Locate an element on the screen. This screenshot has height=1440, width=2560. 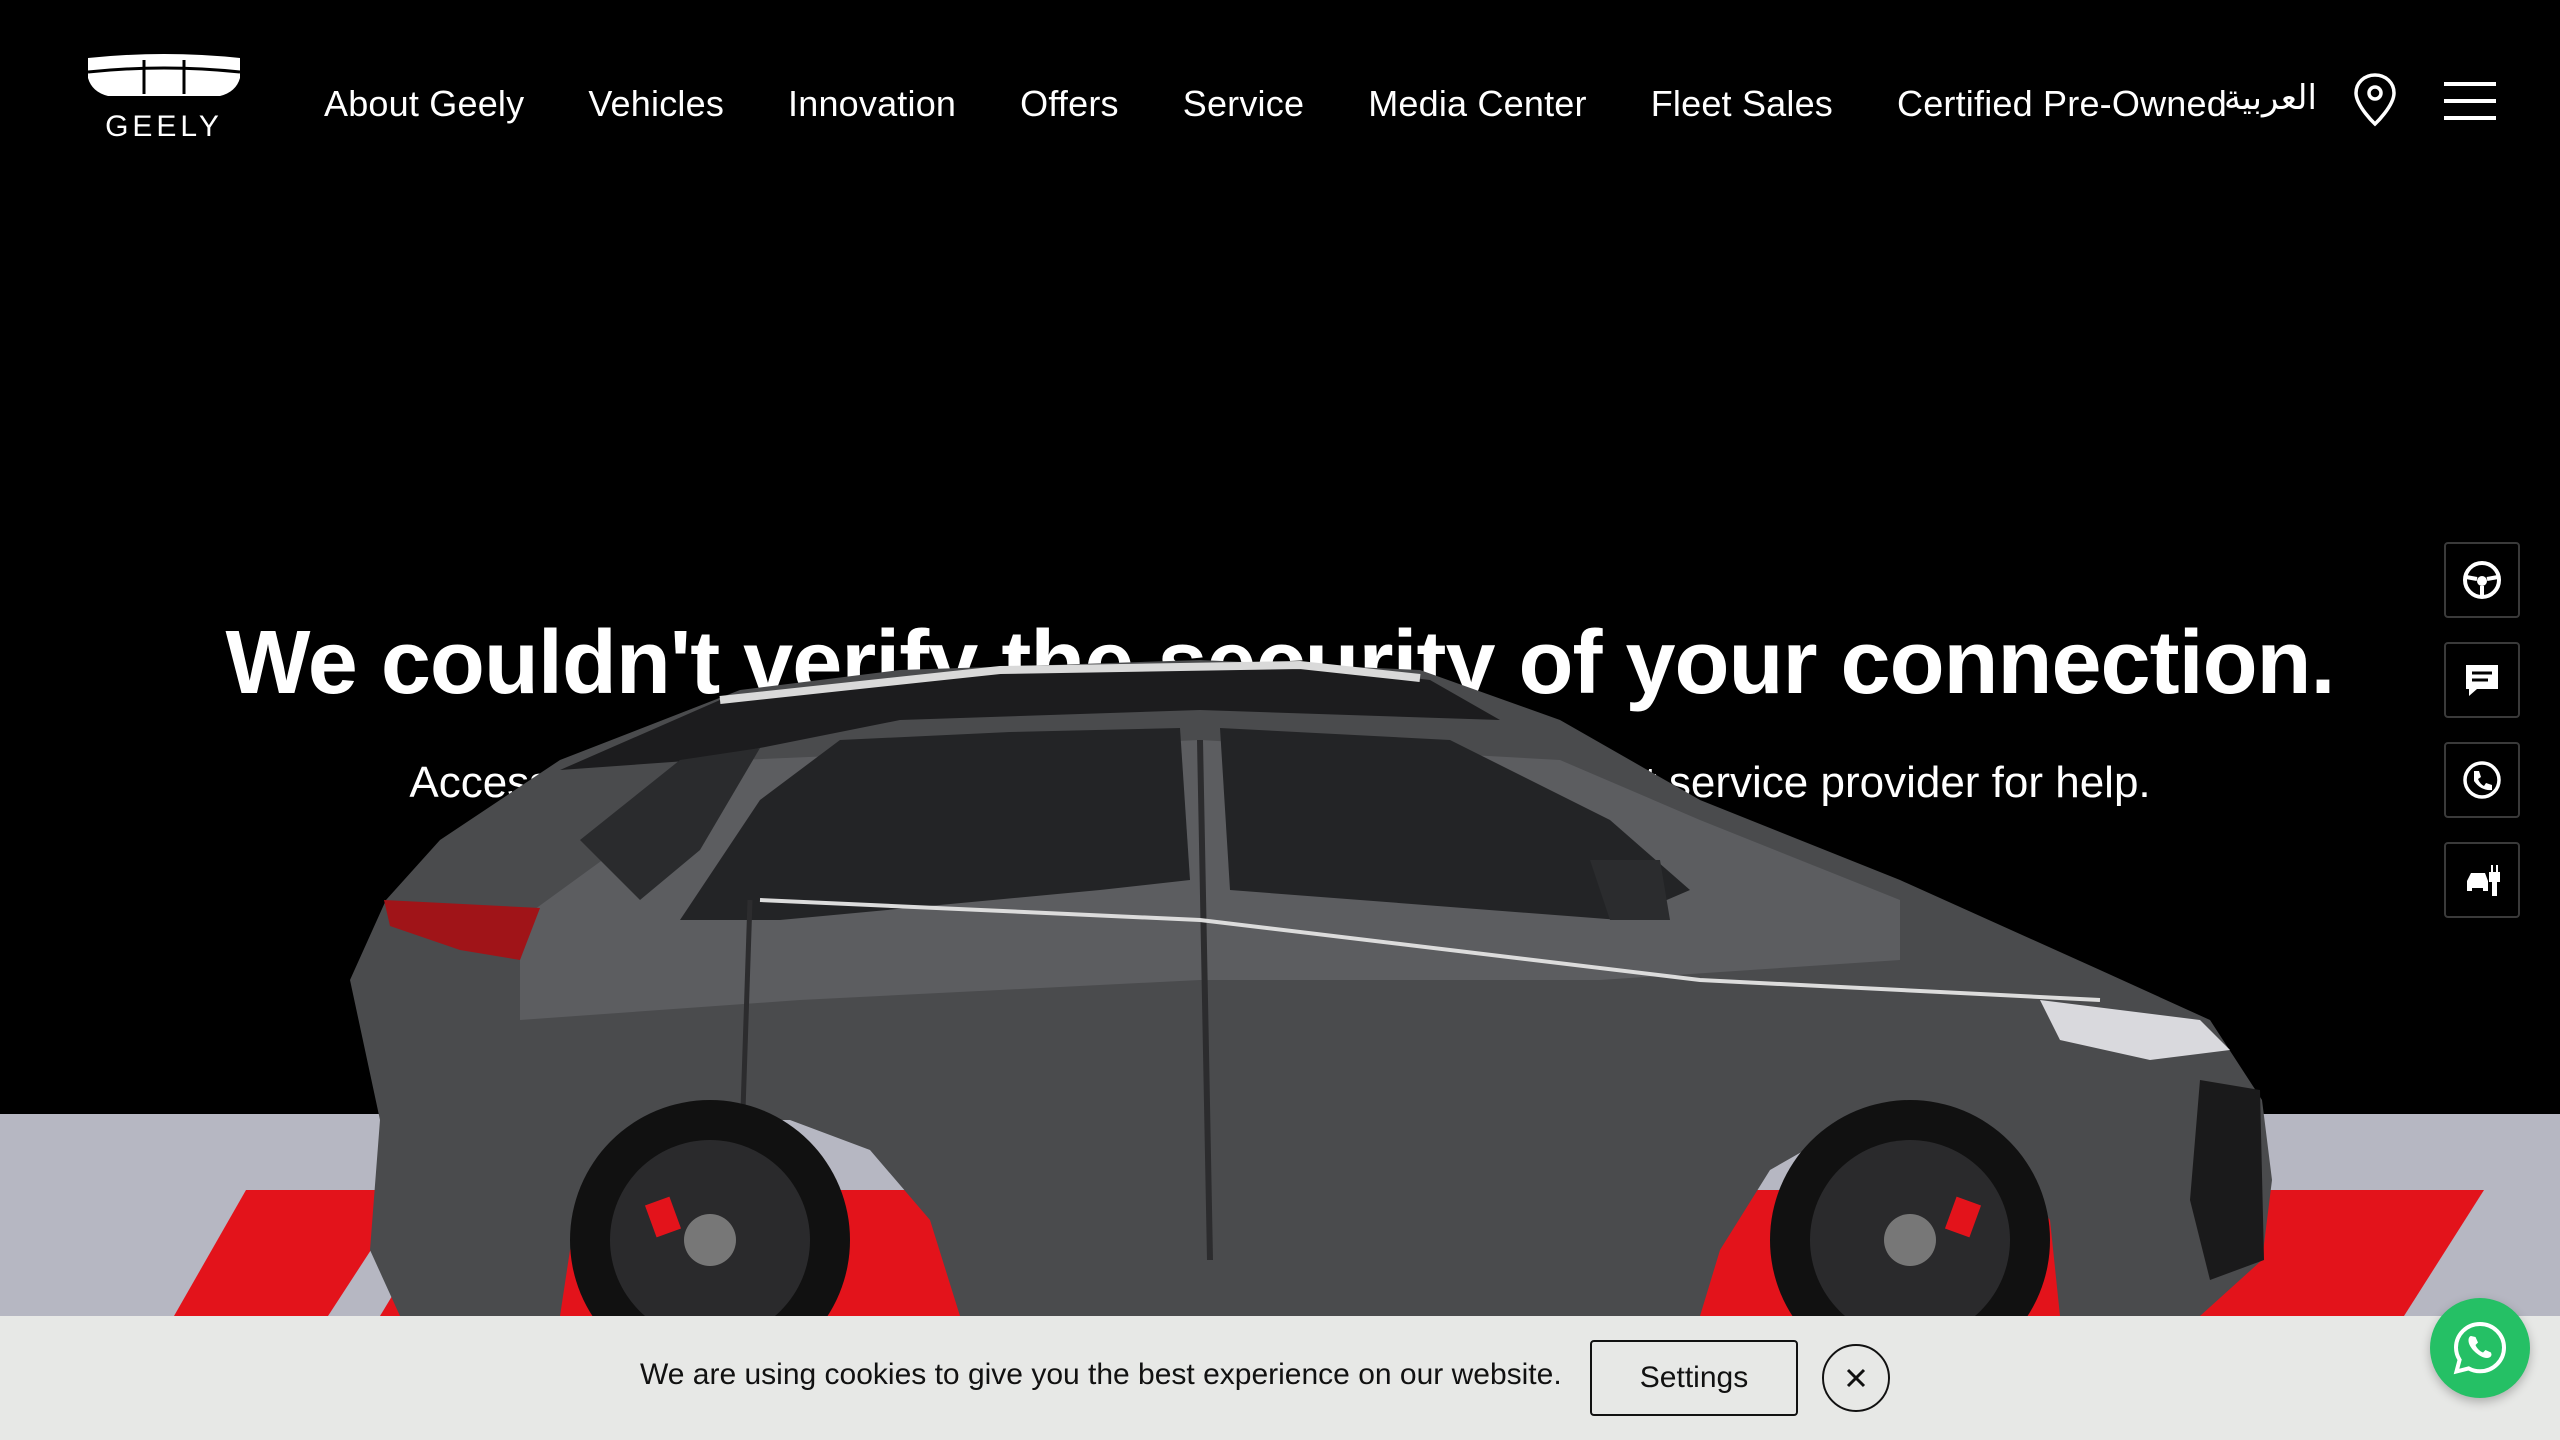
nav-about-geely: About Geely is located at coordinates (424, 104).